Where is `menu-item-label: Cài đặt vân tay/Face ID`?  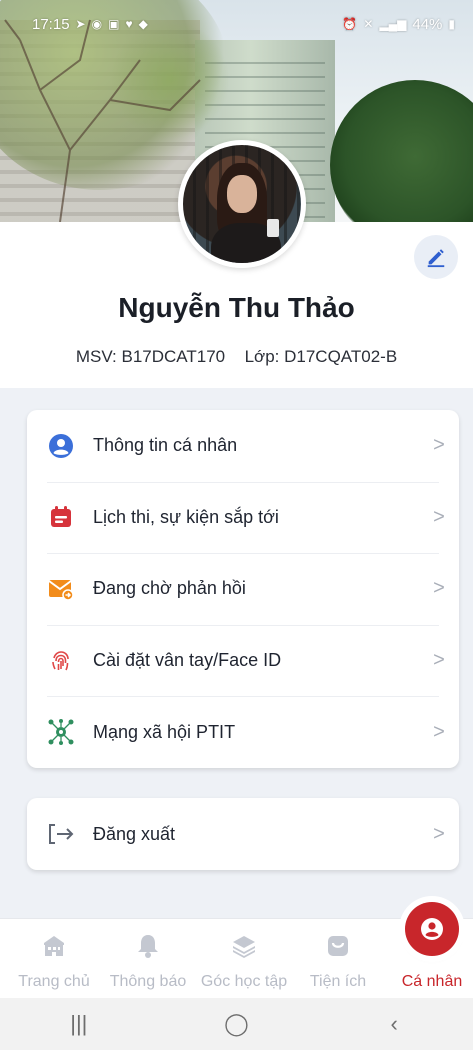
menu-item-label: Cài đặt vân tay/Face ID is located at coordinates (187, 660).